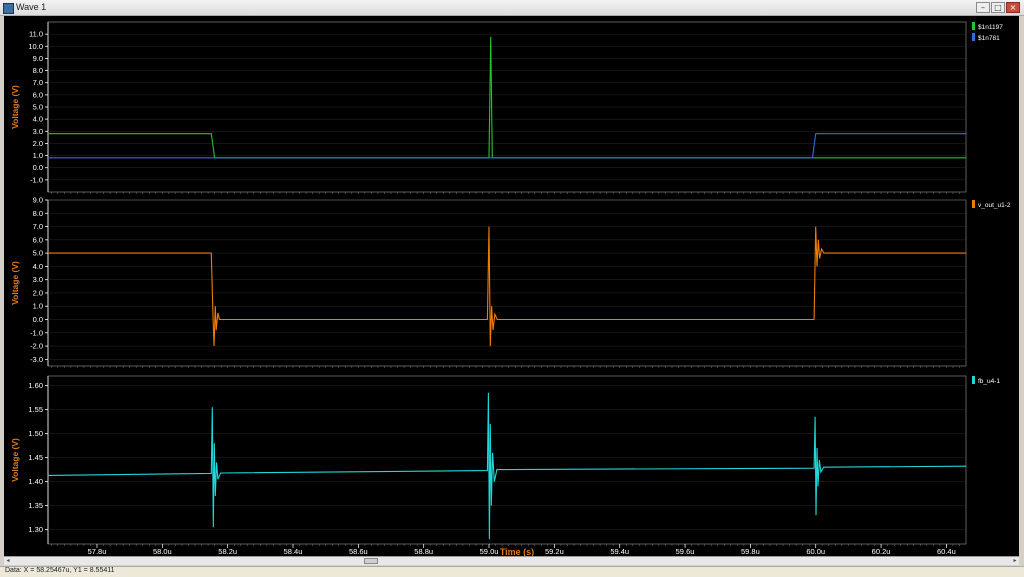  Describe the element at coordinates (989, 38) in the screenshot. I see `legend-label: $1n781` at that location.